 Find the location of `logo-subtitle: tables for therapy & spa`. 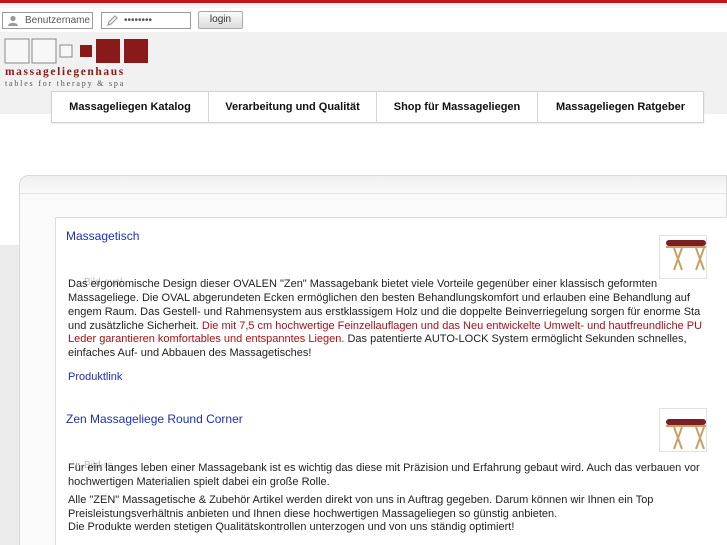

logo-subtitle: tables for therapy & spa is located at coordinates (65, 83).